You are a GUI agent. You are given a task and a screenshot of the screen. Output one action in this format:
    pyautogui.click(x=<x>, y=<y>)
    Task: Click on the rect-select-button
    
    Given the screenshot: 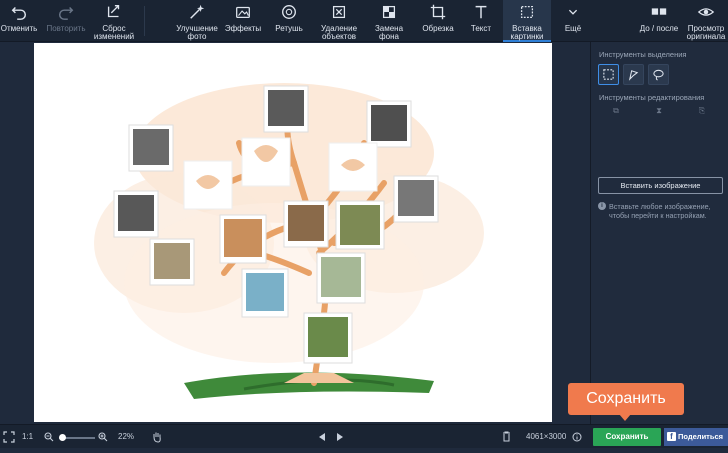 What is the action you would take?
    pyautogui.click(x=608, y=74)
    